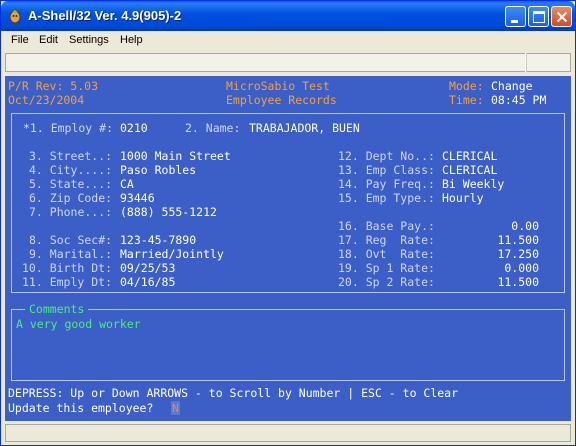 The image size is (576, 446). Describe the element at coordinates (288, 433) in the screenshot. I see `status-bar` at that location.